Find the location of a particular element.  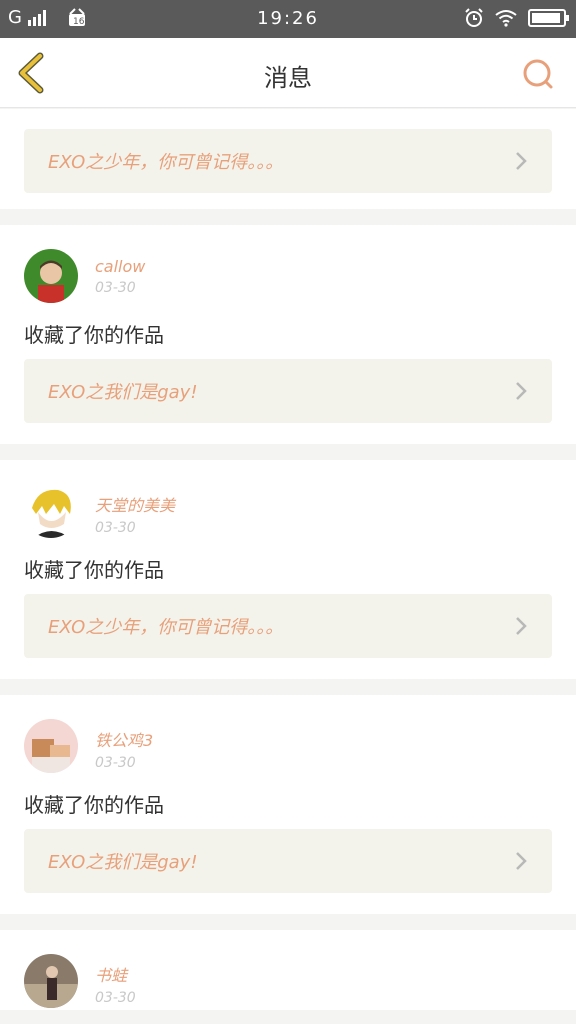

search-button is located at coordinates (538, 74).